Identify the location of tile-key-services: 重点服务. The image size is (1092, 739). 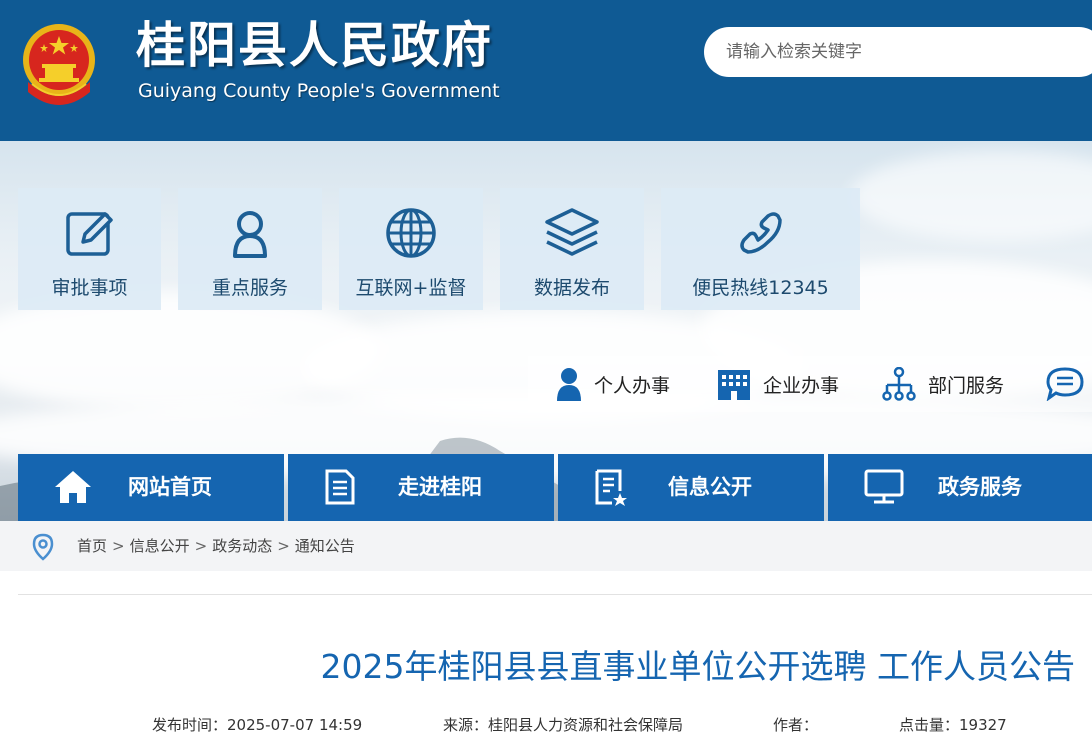
(250, 249).